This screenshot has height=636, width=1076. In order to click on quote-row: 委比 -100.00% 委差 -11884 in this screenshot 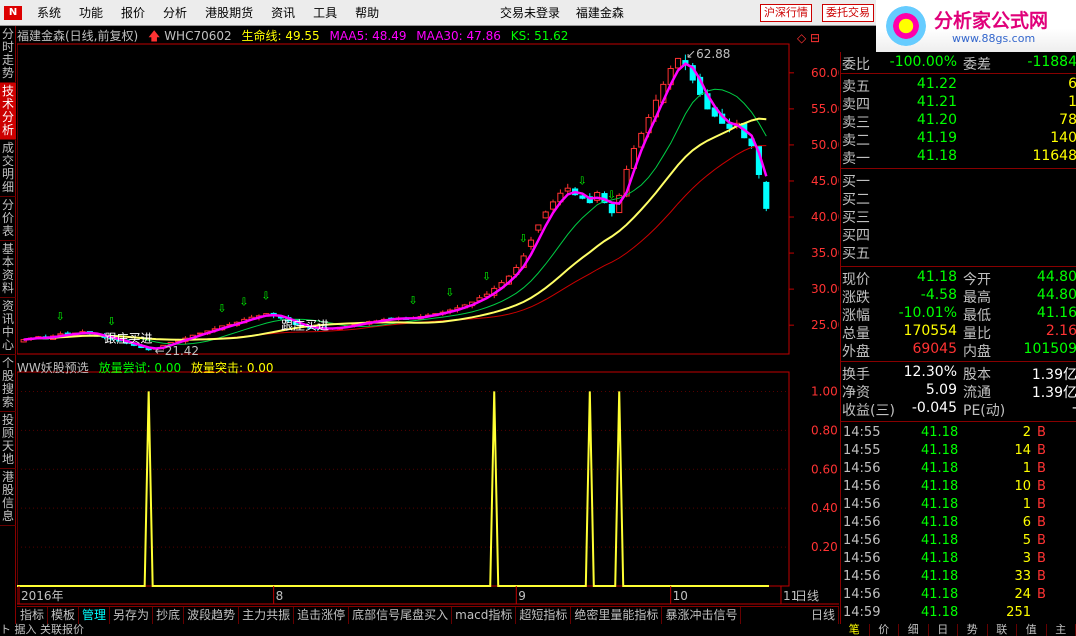, I will do `click(958, 63)`.